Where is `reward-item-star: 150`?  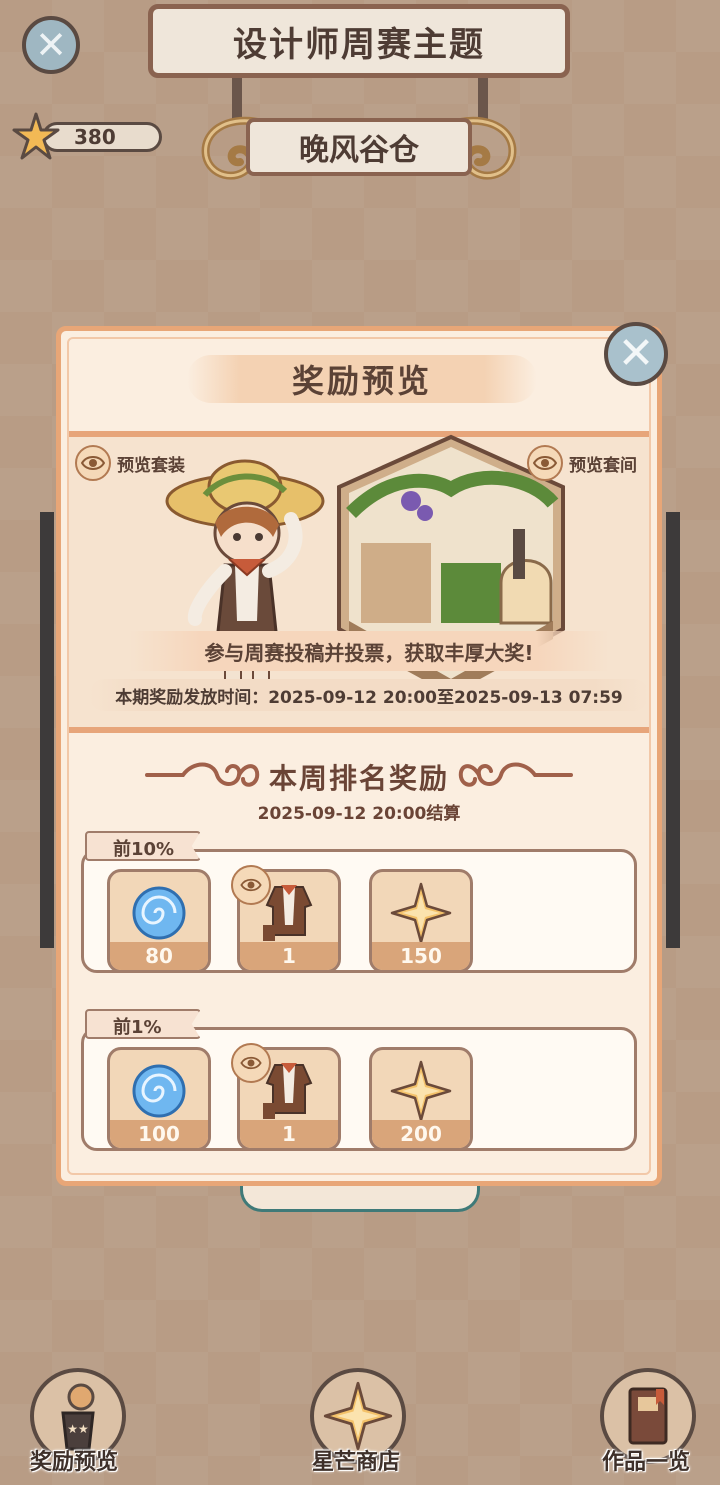 reward-item-star: 150 is located at coordinates (421, 921).